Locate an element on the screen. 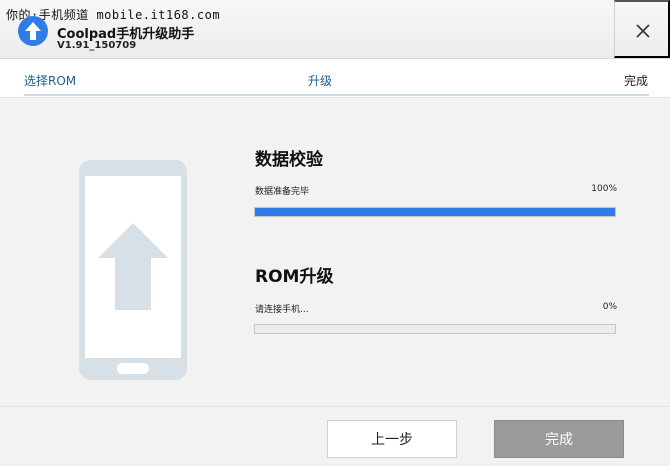 The height and width of the screenshot is (466, 670). upgrade-percent: 0% is located at coordinates (609, 307).